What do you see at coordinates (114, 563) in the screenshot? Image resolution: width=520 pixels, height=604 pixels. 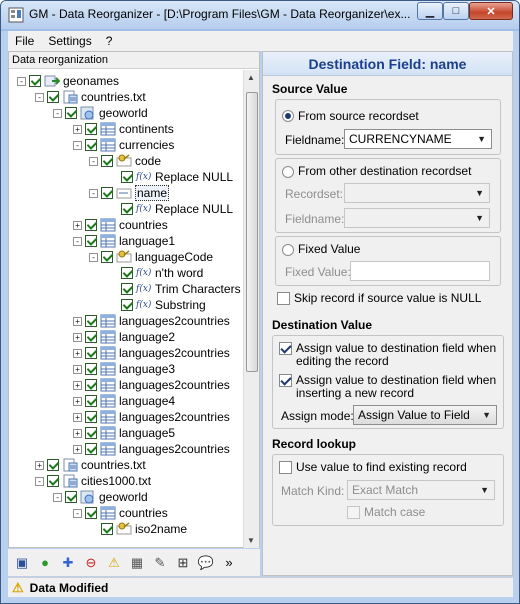 I see `warning-button: ⚠` at bounding box center [114, 563].